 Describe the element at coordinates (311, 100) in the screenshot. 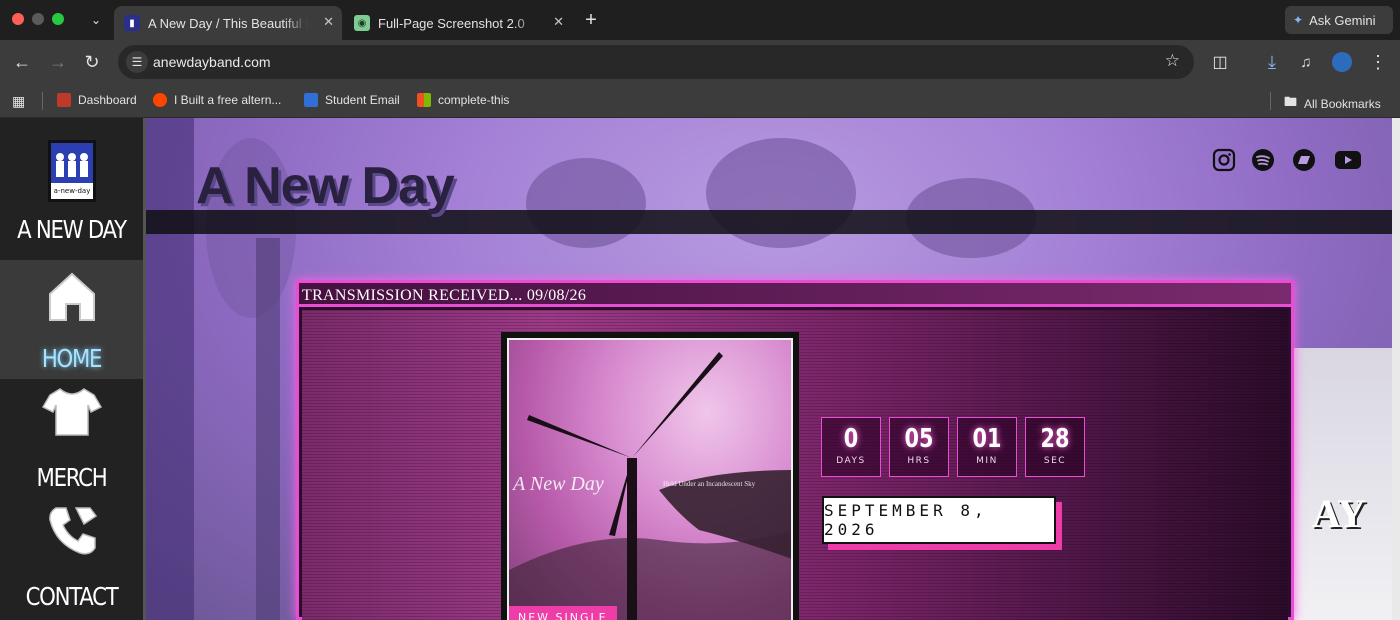

I see `mail-icon` at that location.